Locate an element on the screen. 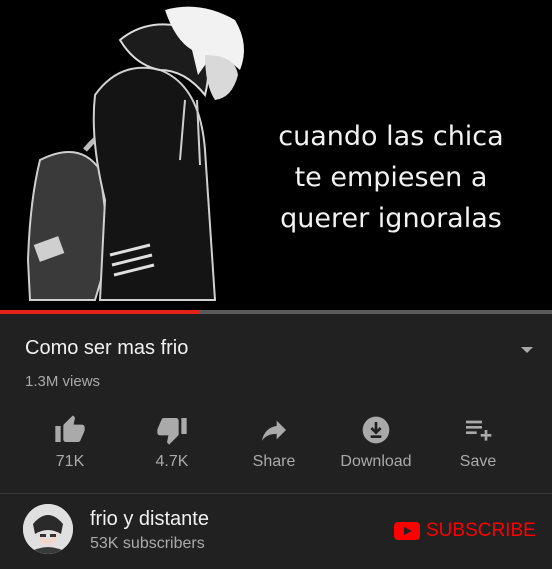 This screenshot has height=569, width=552. like-count: 71K is located at coordinates (70, 461).